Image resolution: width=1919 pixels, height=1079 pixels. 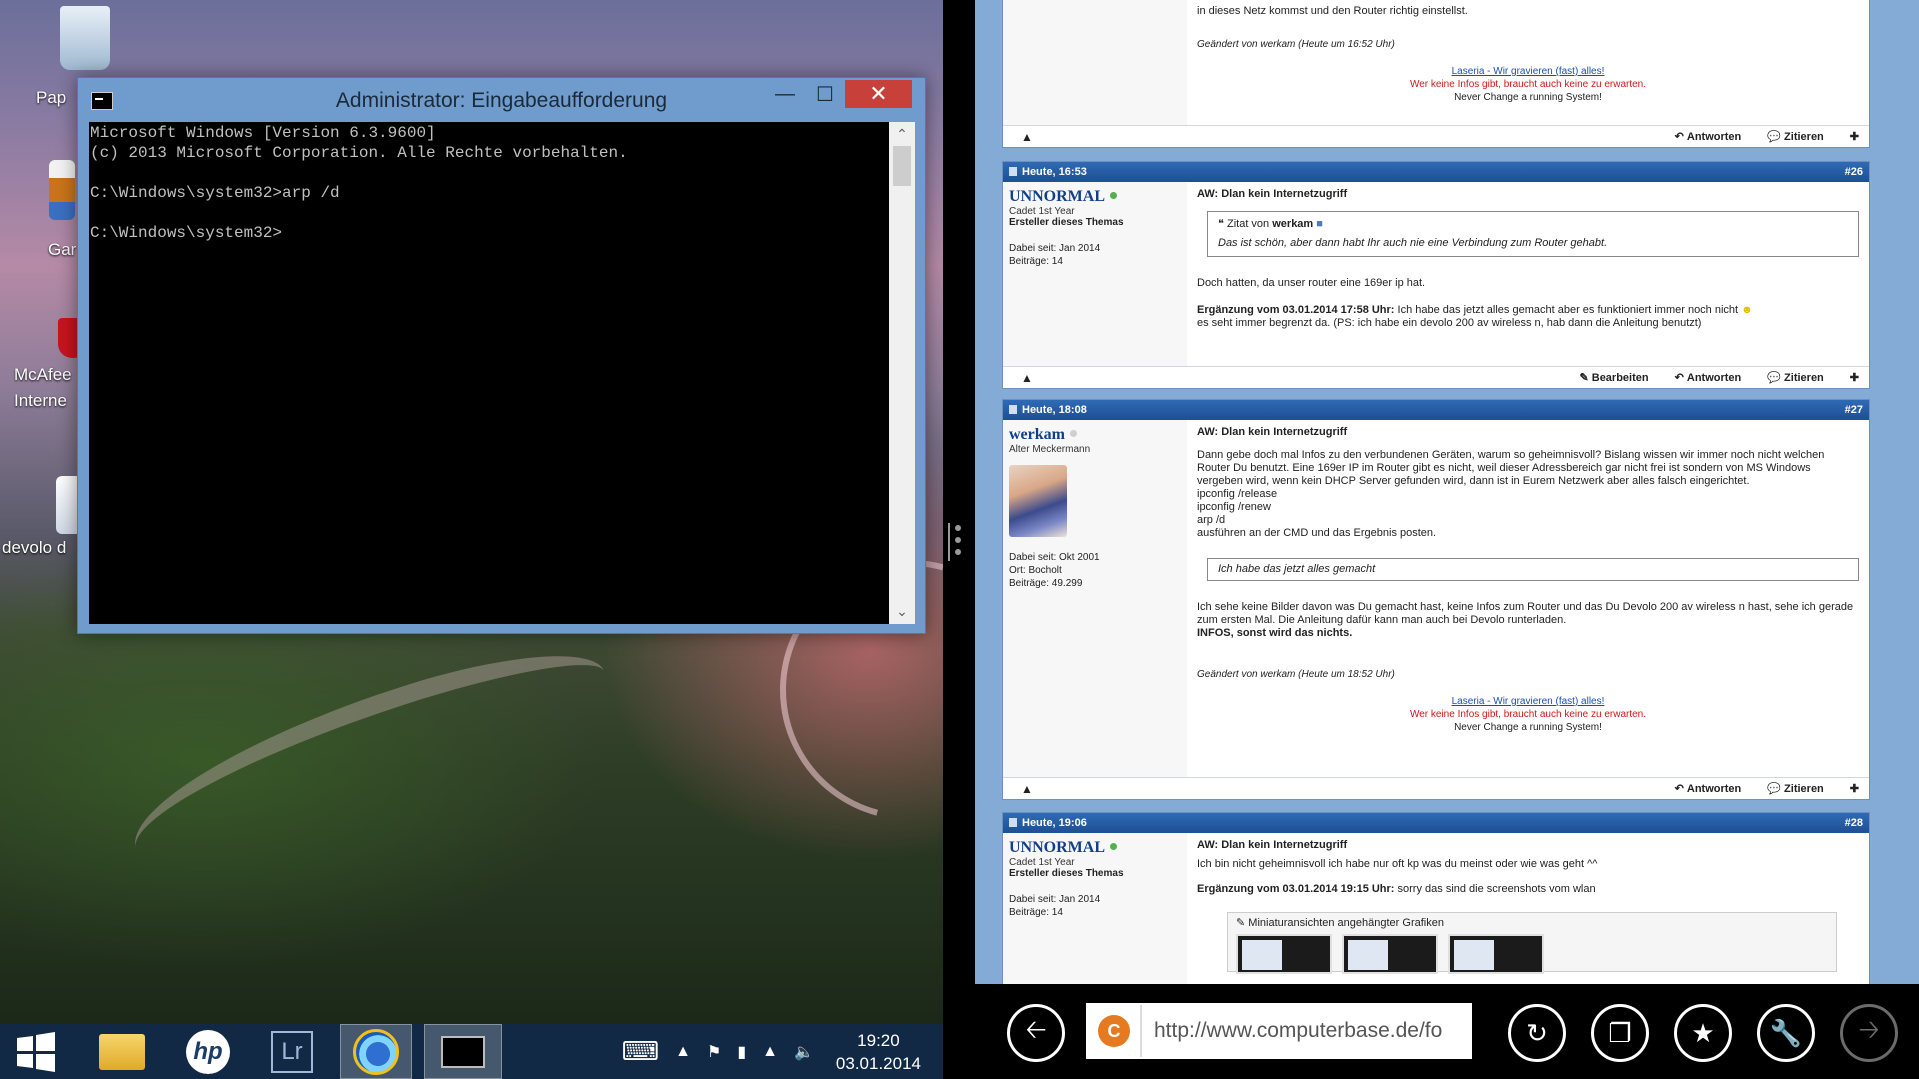 I want to click on desktop-icon-mcafee: McAfee Interne, so click(x=51, y=366).